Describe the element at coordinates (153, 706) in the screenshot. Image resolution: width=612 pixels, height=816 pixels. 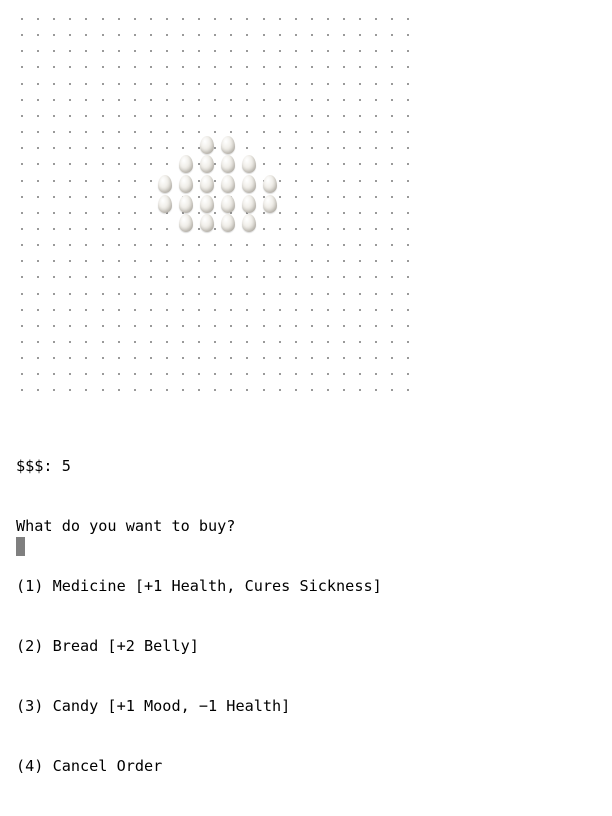
I see `option-candy: (3) Candy [+1 Mood, −1 Health]` at that location.